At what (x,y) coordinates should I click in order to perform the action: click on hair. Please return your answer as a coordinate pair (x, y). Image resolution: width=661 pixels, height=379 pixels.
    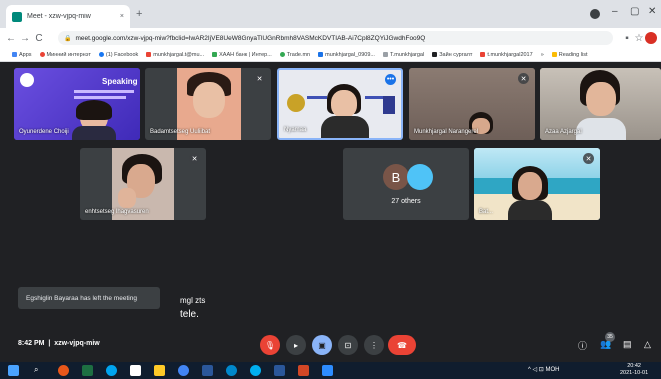
    Looking at the image, I should click on (94, 110).